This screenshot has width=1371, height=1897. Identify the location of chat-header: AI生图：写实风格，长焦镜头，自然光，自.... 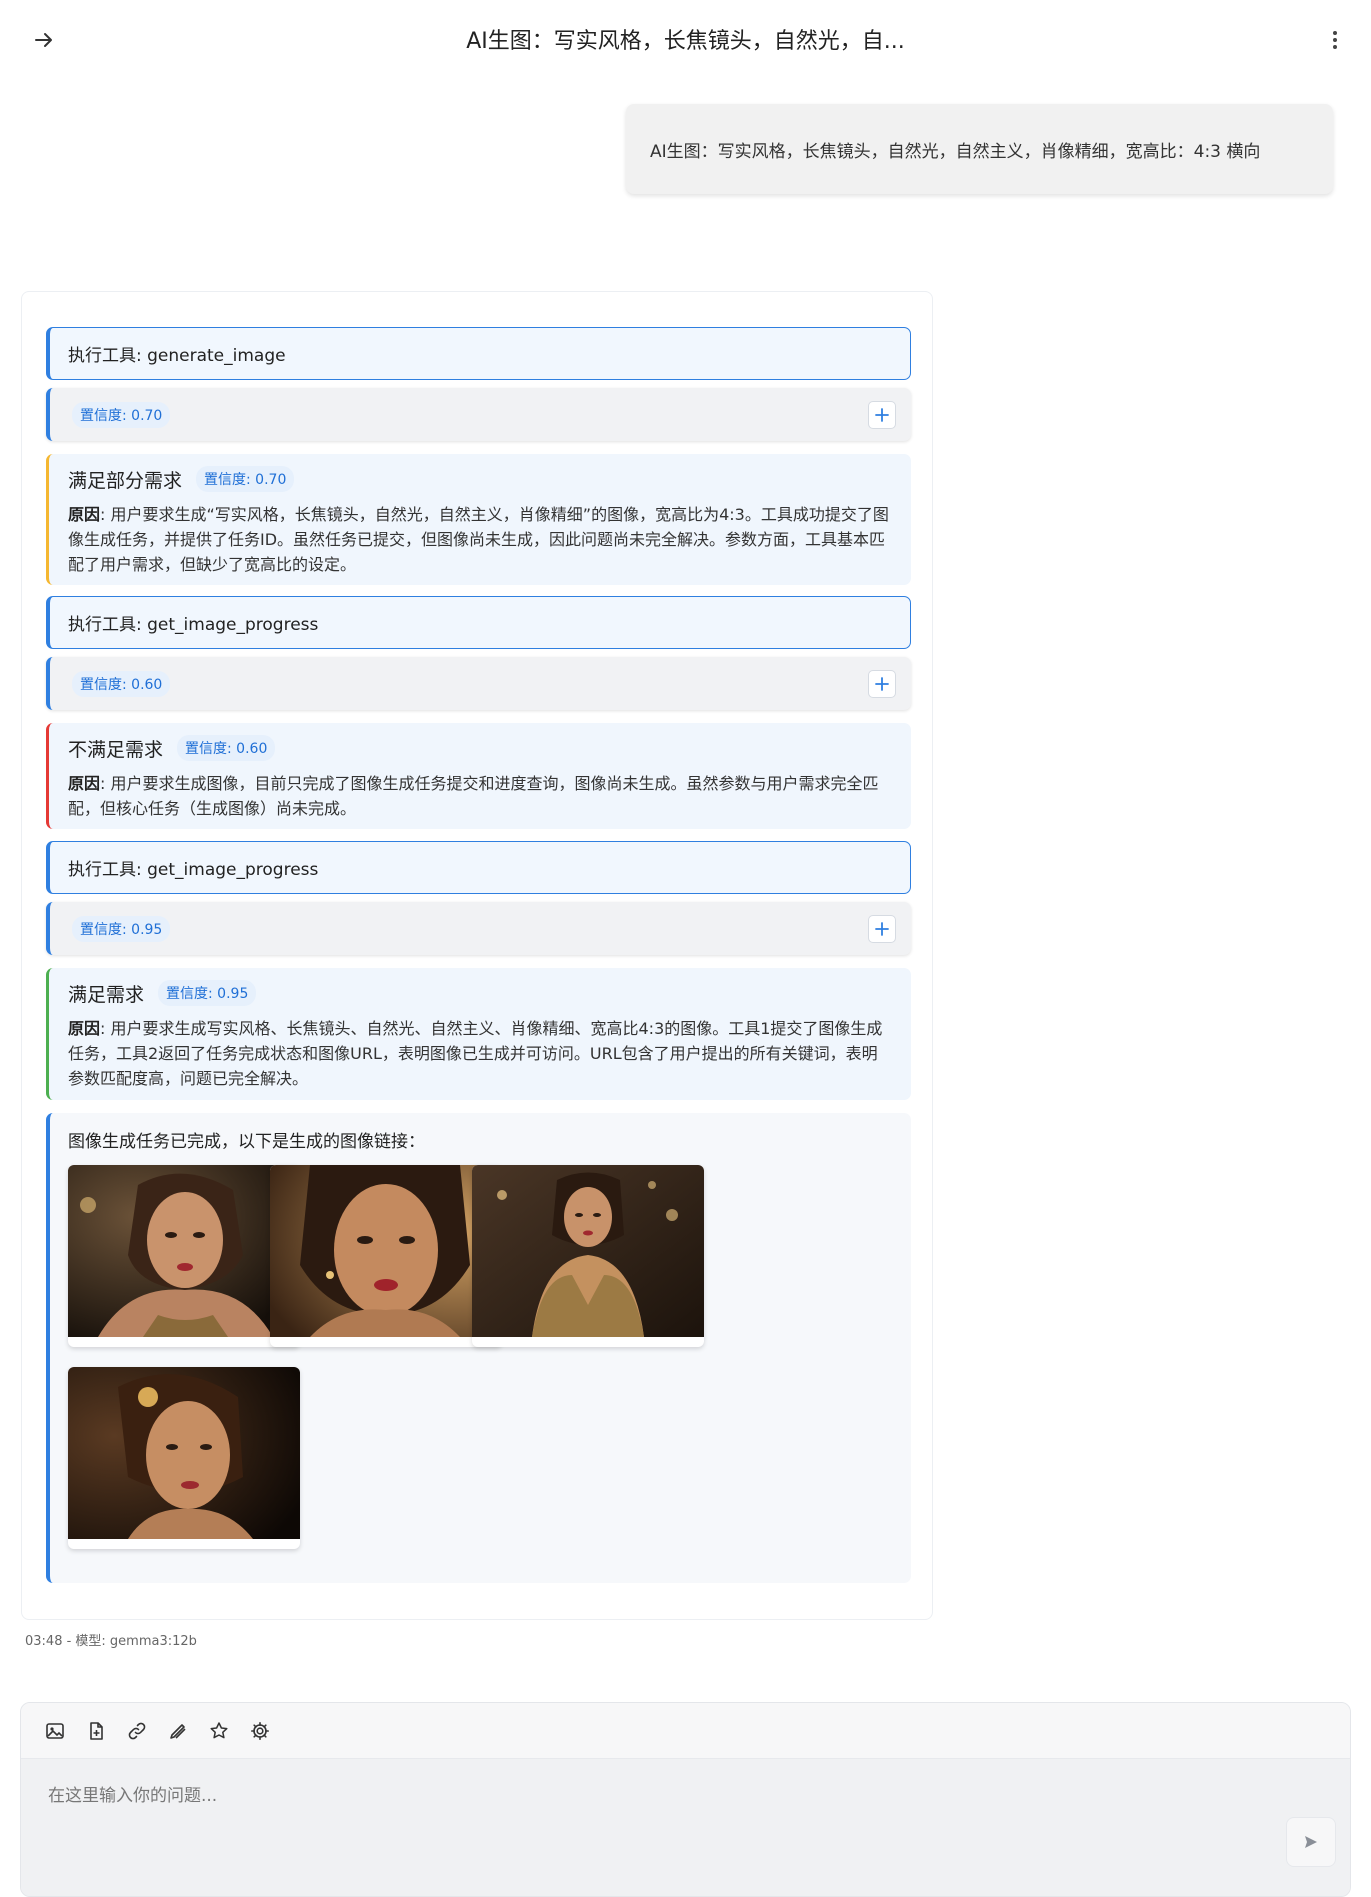
(685, 39).